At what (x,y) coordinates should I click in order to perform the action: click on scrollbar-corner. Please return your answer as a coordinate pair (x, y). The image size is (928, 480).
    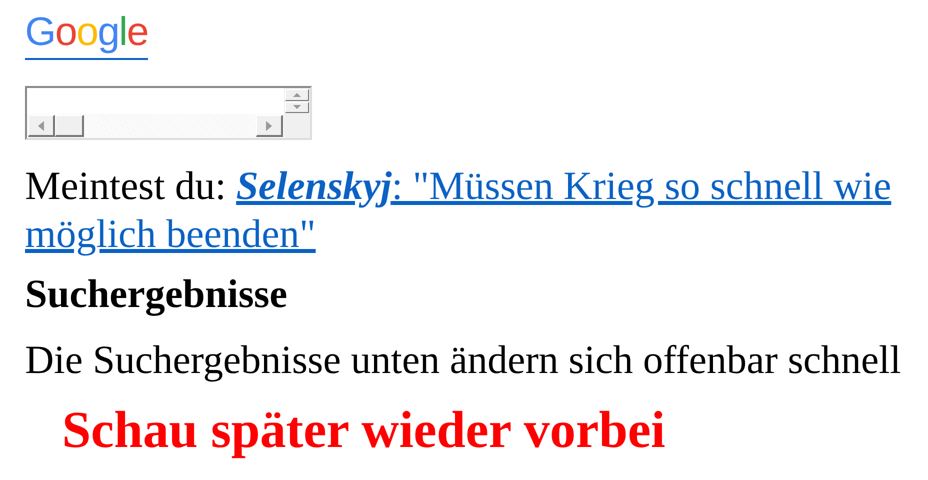
    Looking at the image, I should click on (297, 126).